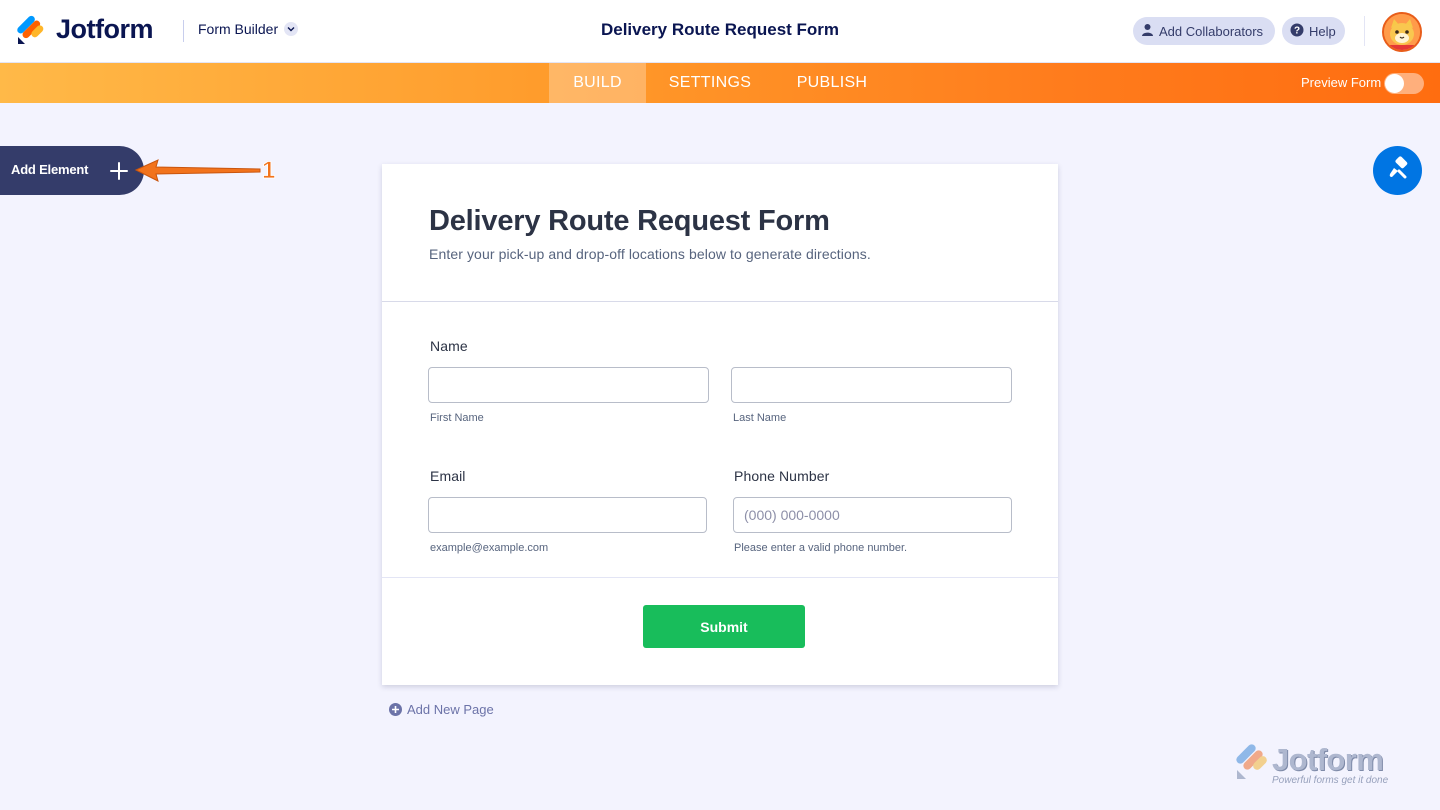 Image resolution: width=1440 pixels, height=810 pixels. I want to click on form-designer-button, so click(1397, 170).